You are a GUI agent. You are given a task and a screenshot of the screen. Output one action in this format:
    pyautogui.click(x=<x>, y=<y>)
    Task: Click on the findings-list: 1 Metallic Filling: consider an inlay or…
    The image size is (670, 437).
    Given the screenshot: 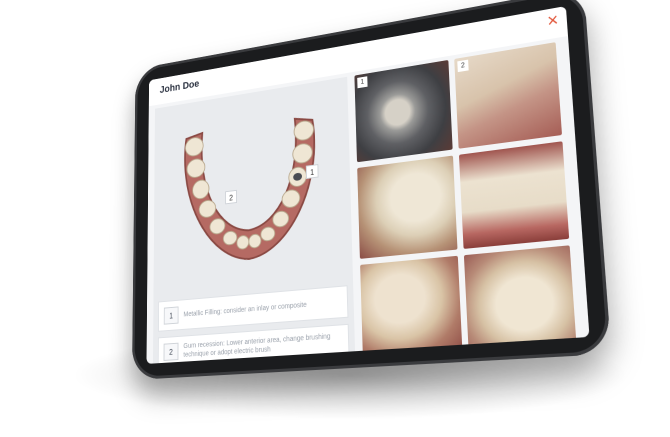 What is the action you would take?
    pyautogui.click(x=253, y=324)
    